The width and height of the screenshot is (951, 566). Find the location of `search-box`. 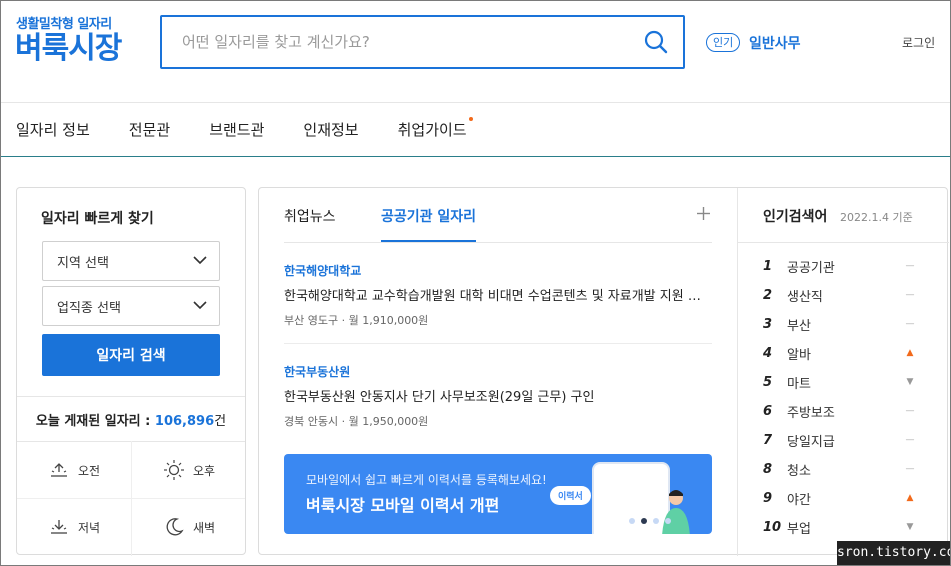

search-box is located at coordinates (422, 42).